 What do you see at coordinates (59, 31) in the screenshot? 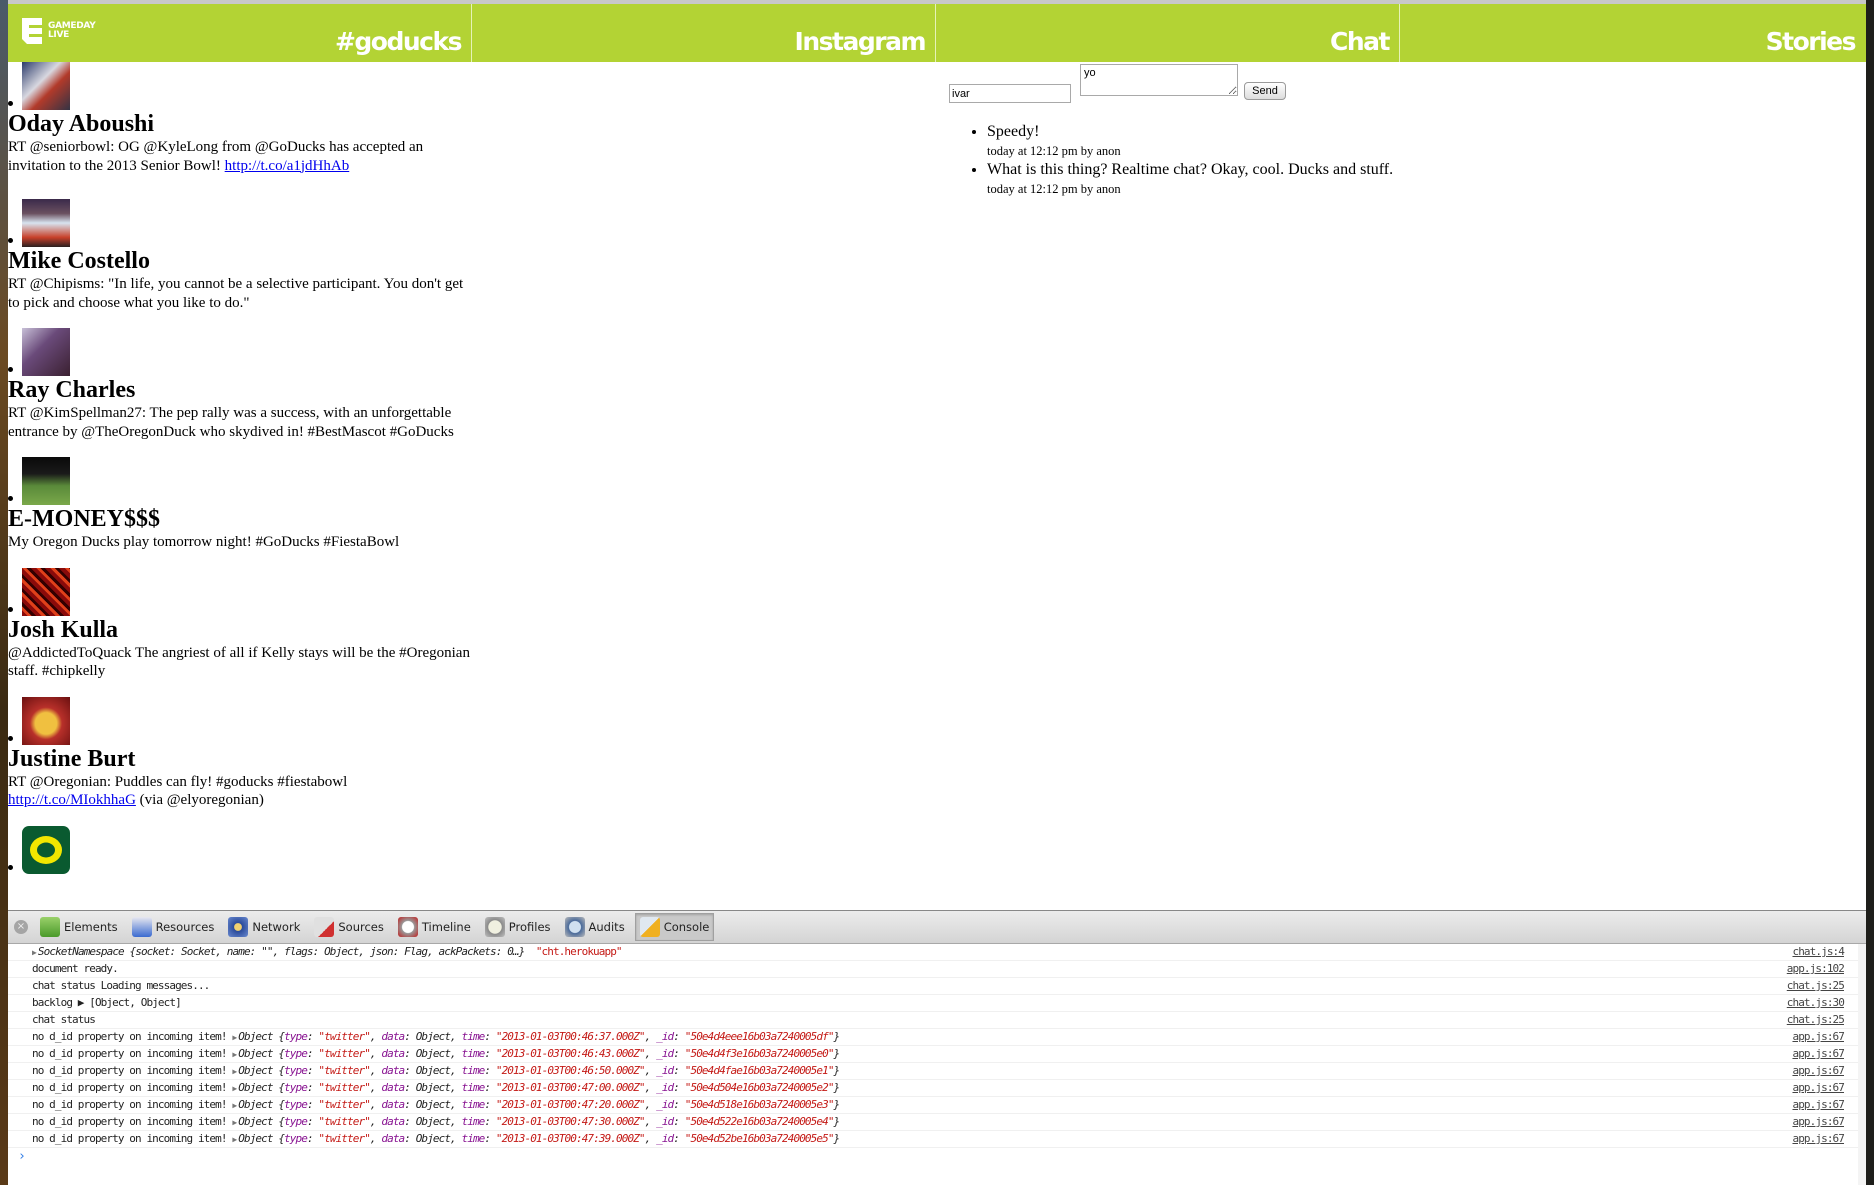
I see `gameday-live-logo: GAMEDAY LIVE` at bounding box center [59, 31].